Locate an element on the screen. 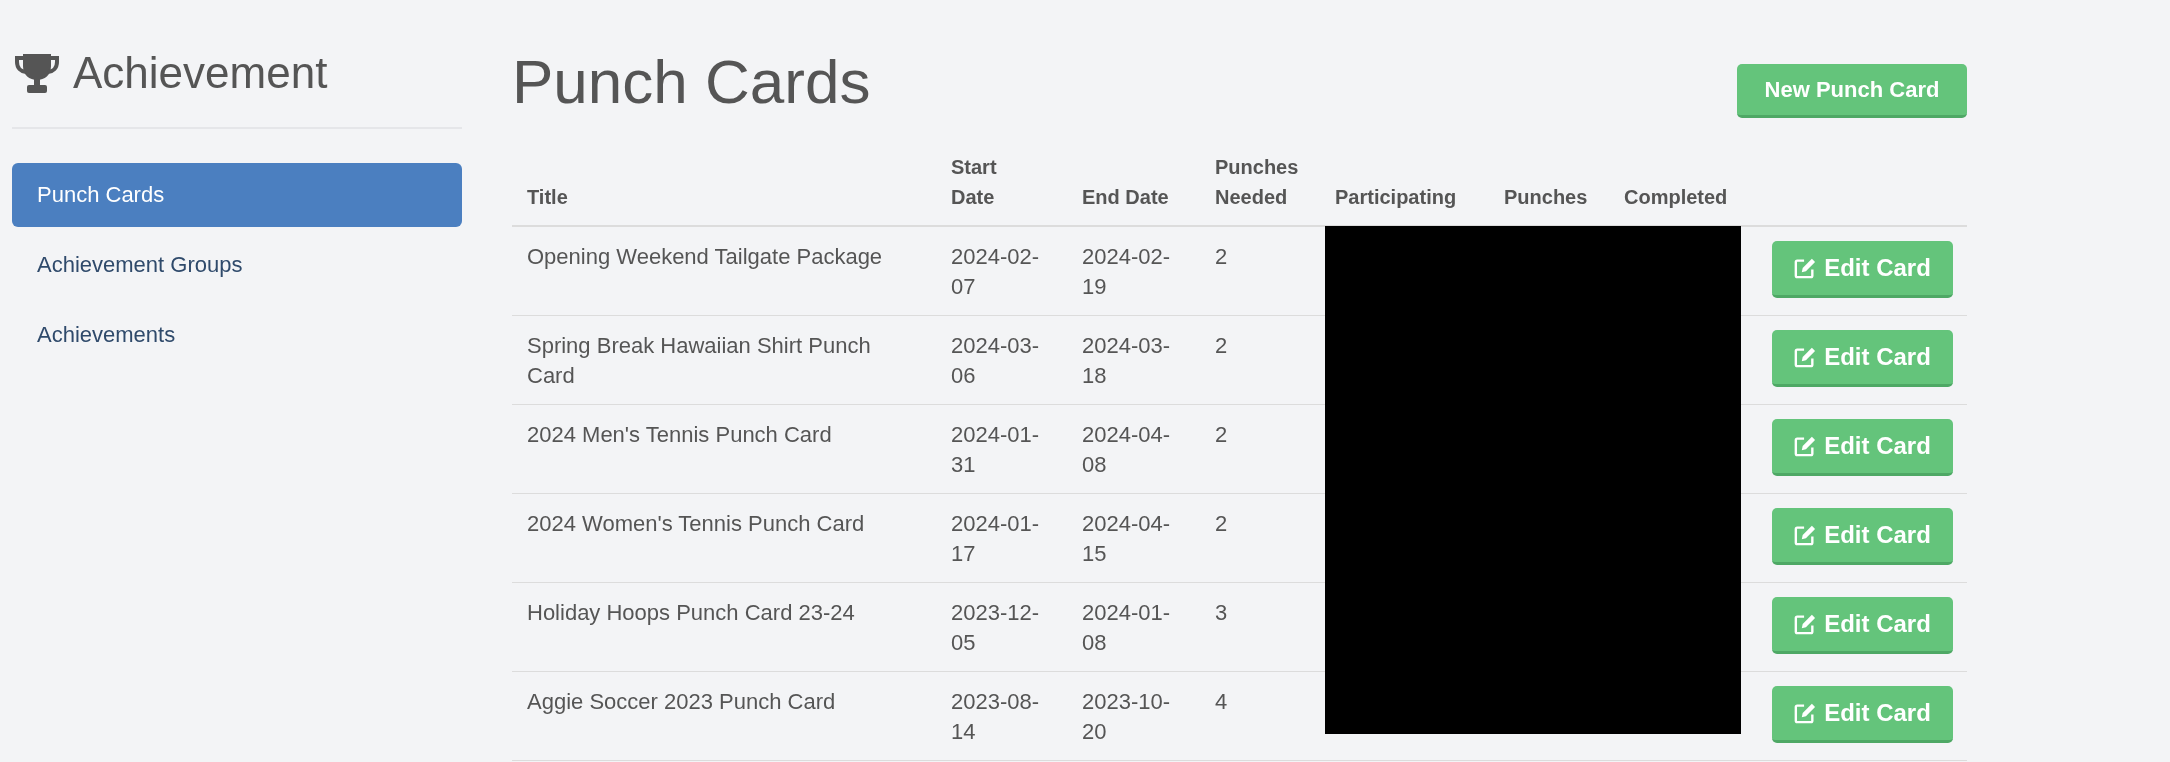 The width and height of the screenshot is (2170, 762). sidebar-item: Achievement Groups is located at coordinates (237, 265).